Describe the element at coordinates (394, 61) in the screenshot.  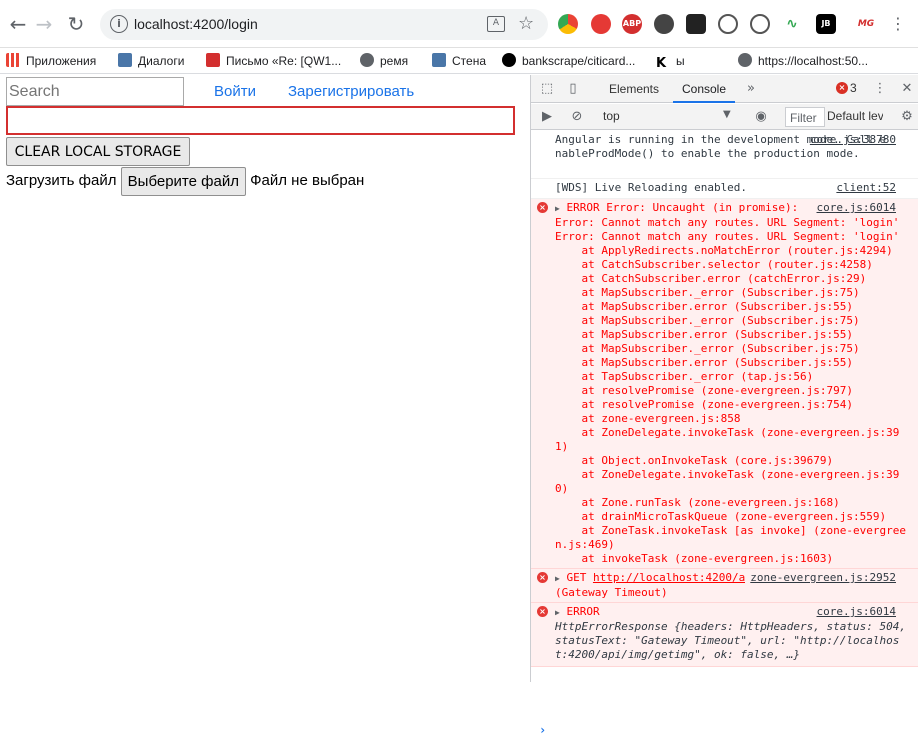
I see `bookmark-label: ремя` at that location.